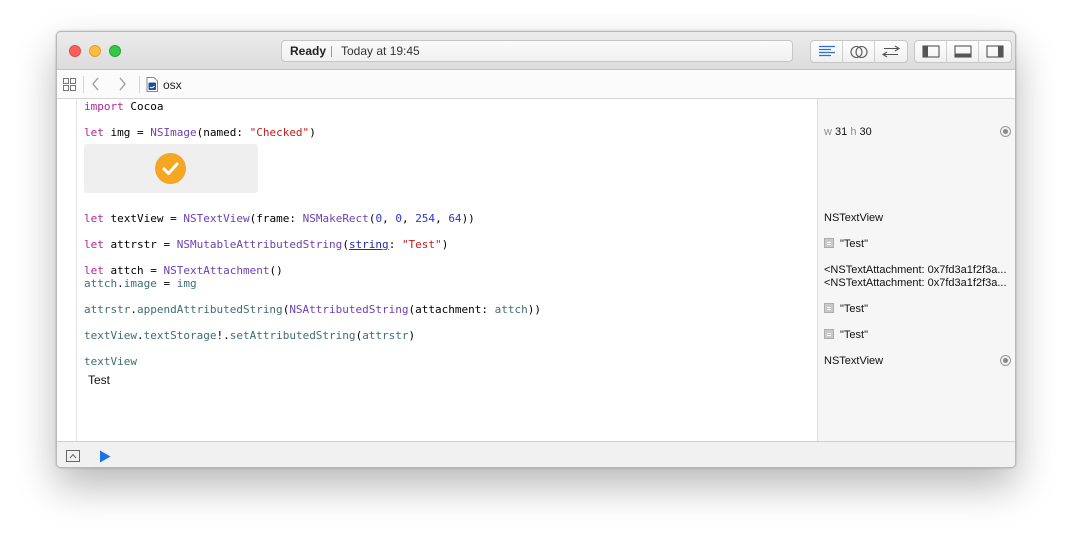 This screenshot has width=1072, height=549. I want to click on code-token: (frame:, so click(276, 218).